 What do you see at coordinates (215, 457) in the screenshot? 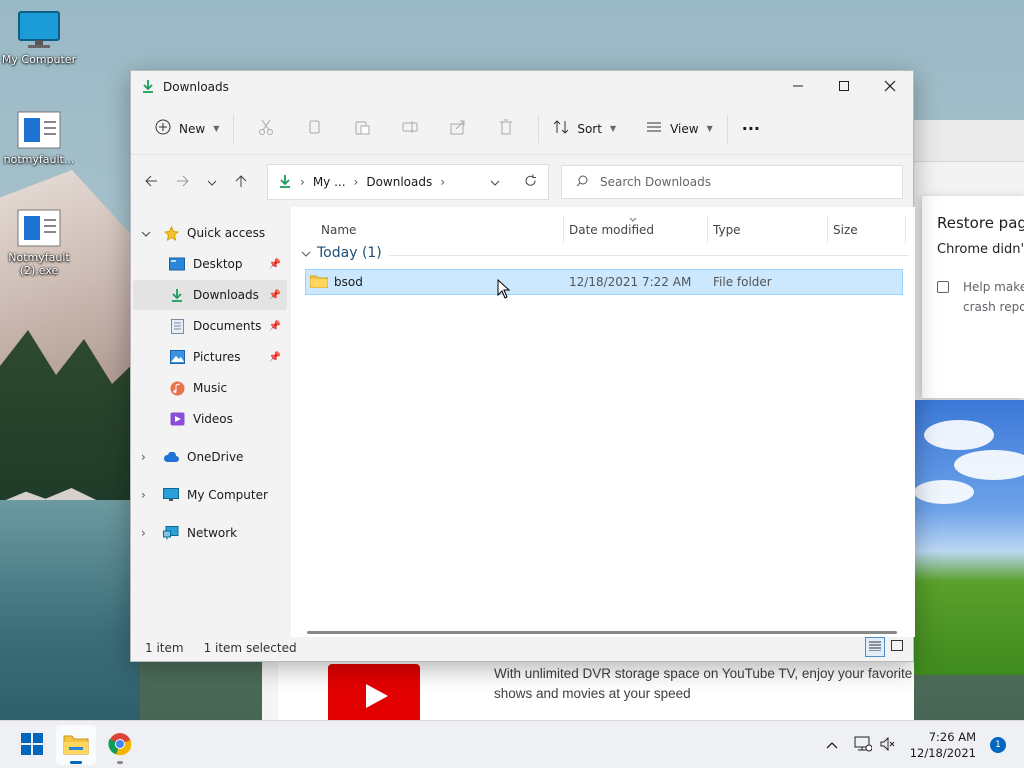
I see `sidebar-item-label: OneDrive` at bounding box center [215, 457].